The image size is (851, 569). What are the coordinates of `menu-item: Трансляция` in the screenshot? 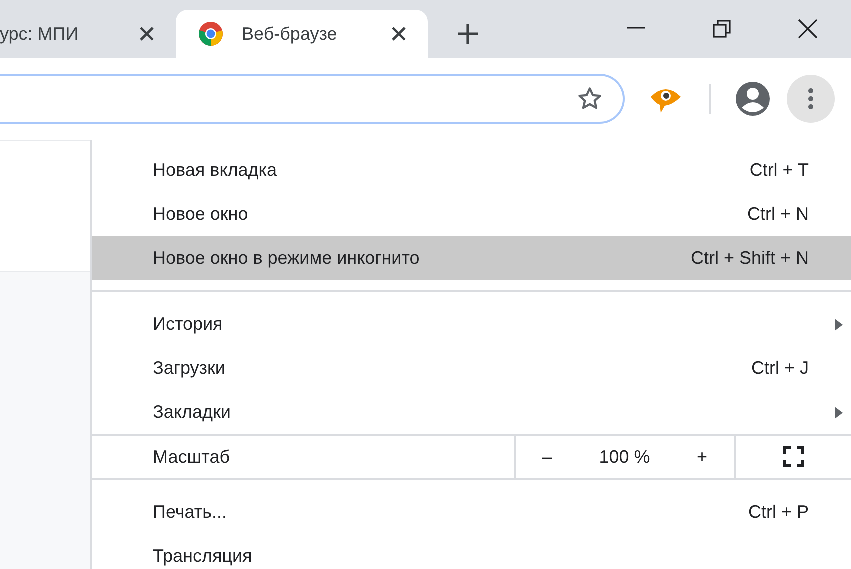 It's located at (471, 551).